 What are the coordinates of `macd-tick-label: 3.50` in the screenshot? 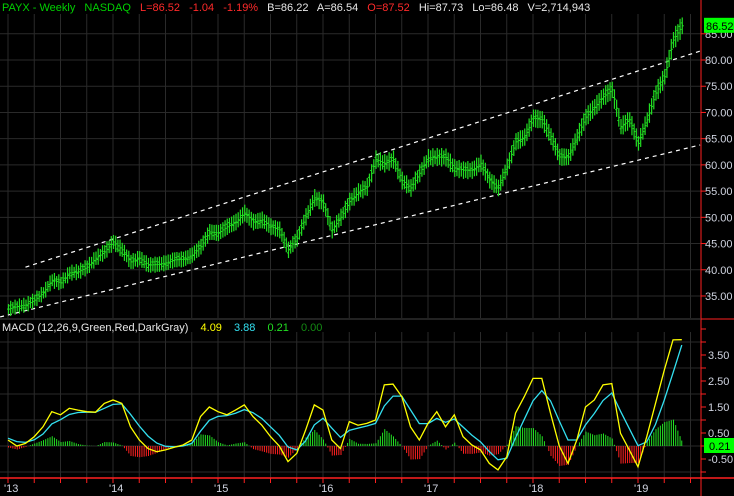 It's located at (718, 356).